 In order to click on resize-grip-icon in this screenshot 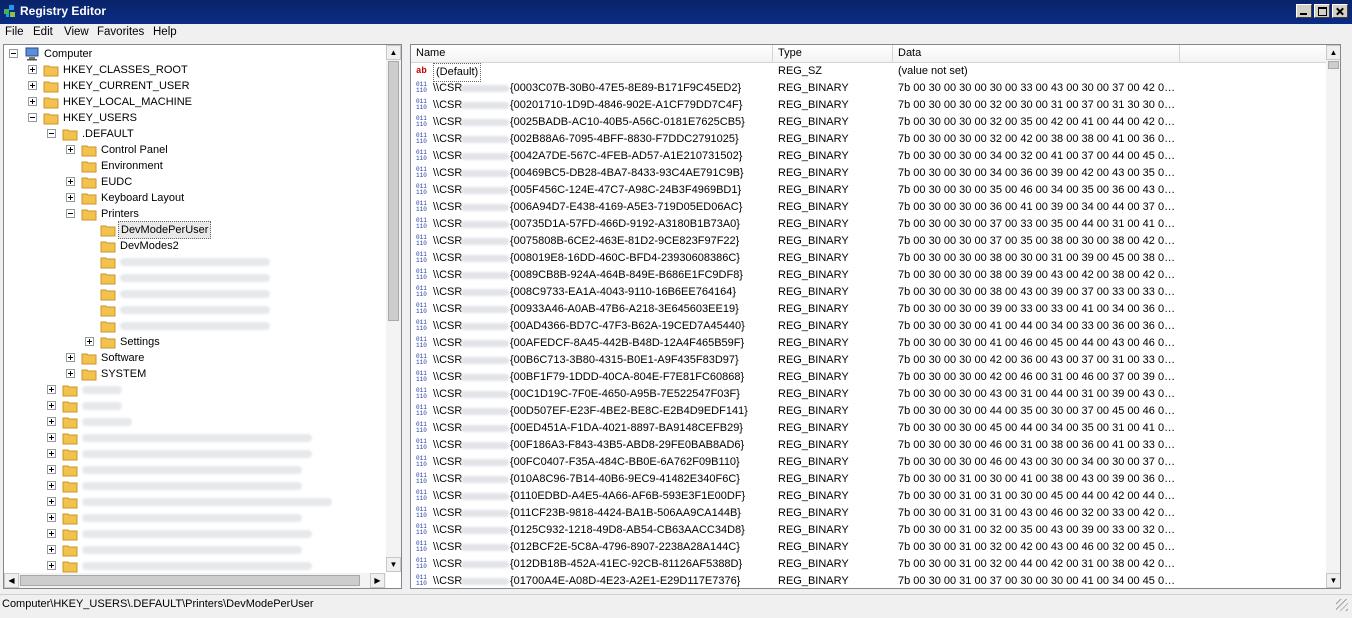, I will do `click(1342, 605)`.